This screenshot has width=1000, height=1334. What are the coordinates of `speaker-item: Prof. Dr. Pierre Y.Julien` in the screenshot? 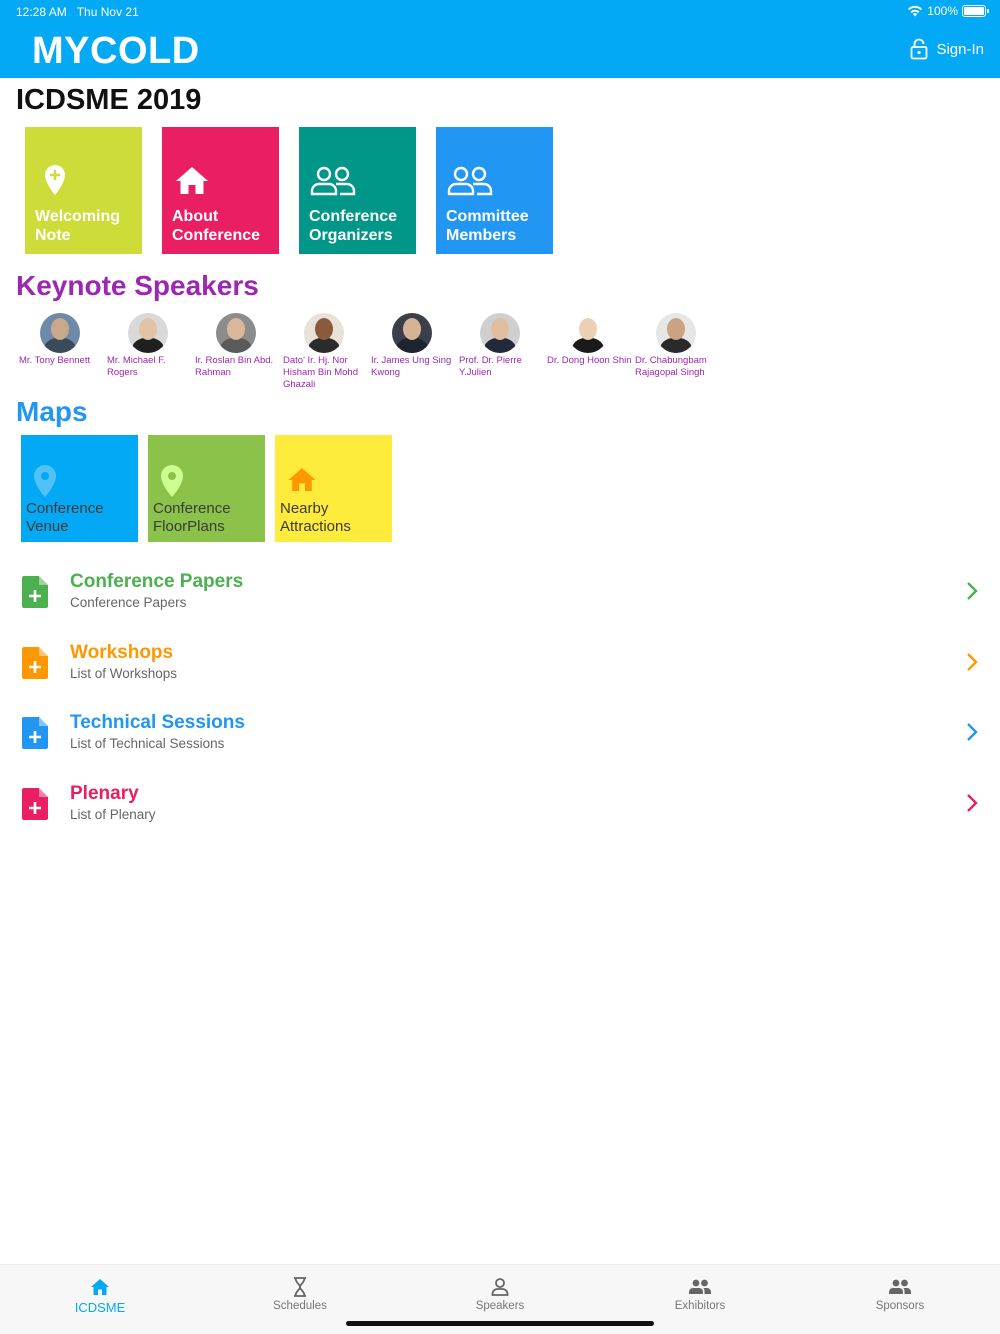 It's located at (500, 352).